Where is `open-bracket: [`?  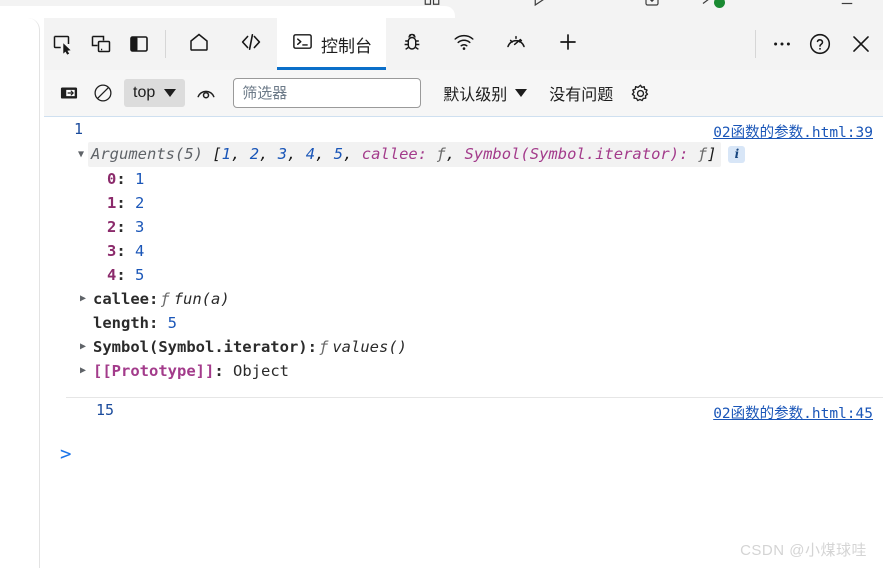
open-bracket: [ is located at coordinates (217, 154).